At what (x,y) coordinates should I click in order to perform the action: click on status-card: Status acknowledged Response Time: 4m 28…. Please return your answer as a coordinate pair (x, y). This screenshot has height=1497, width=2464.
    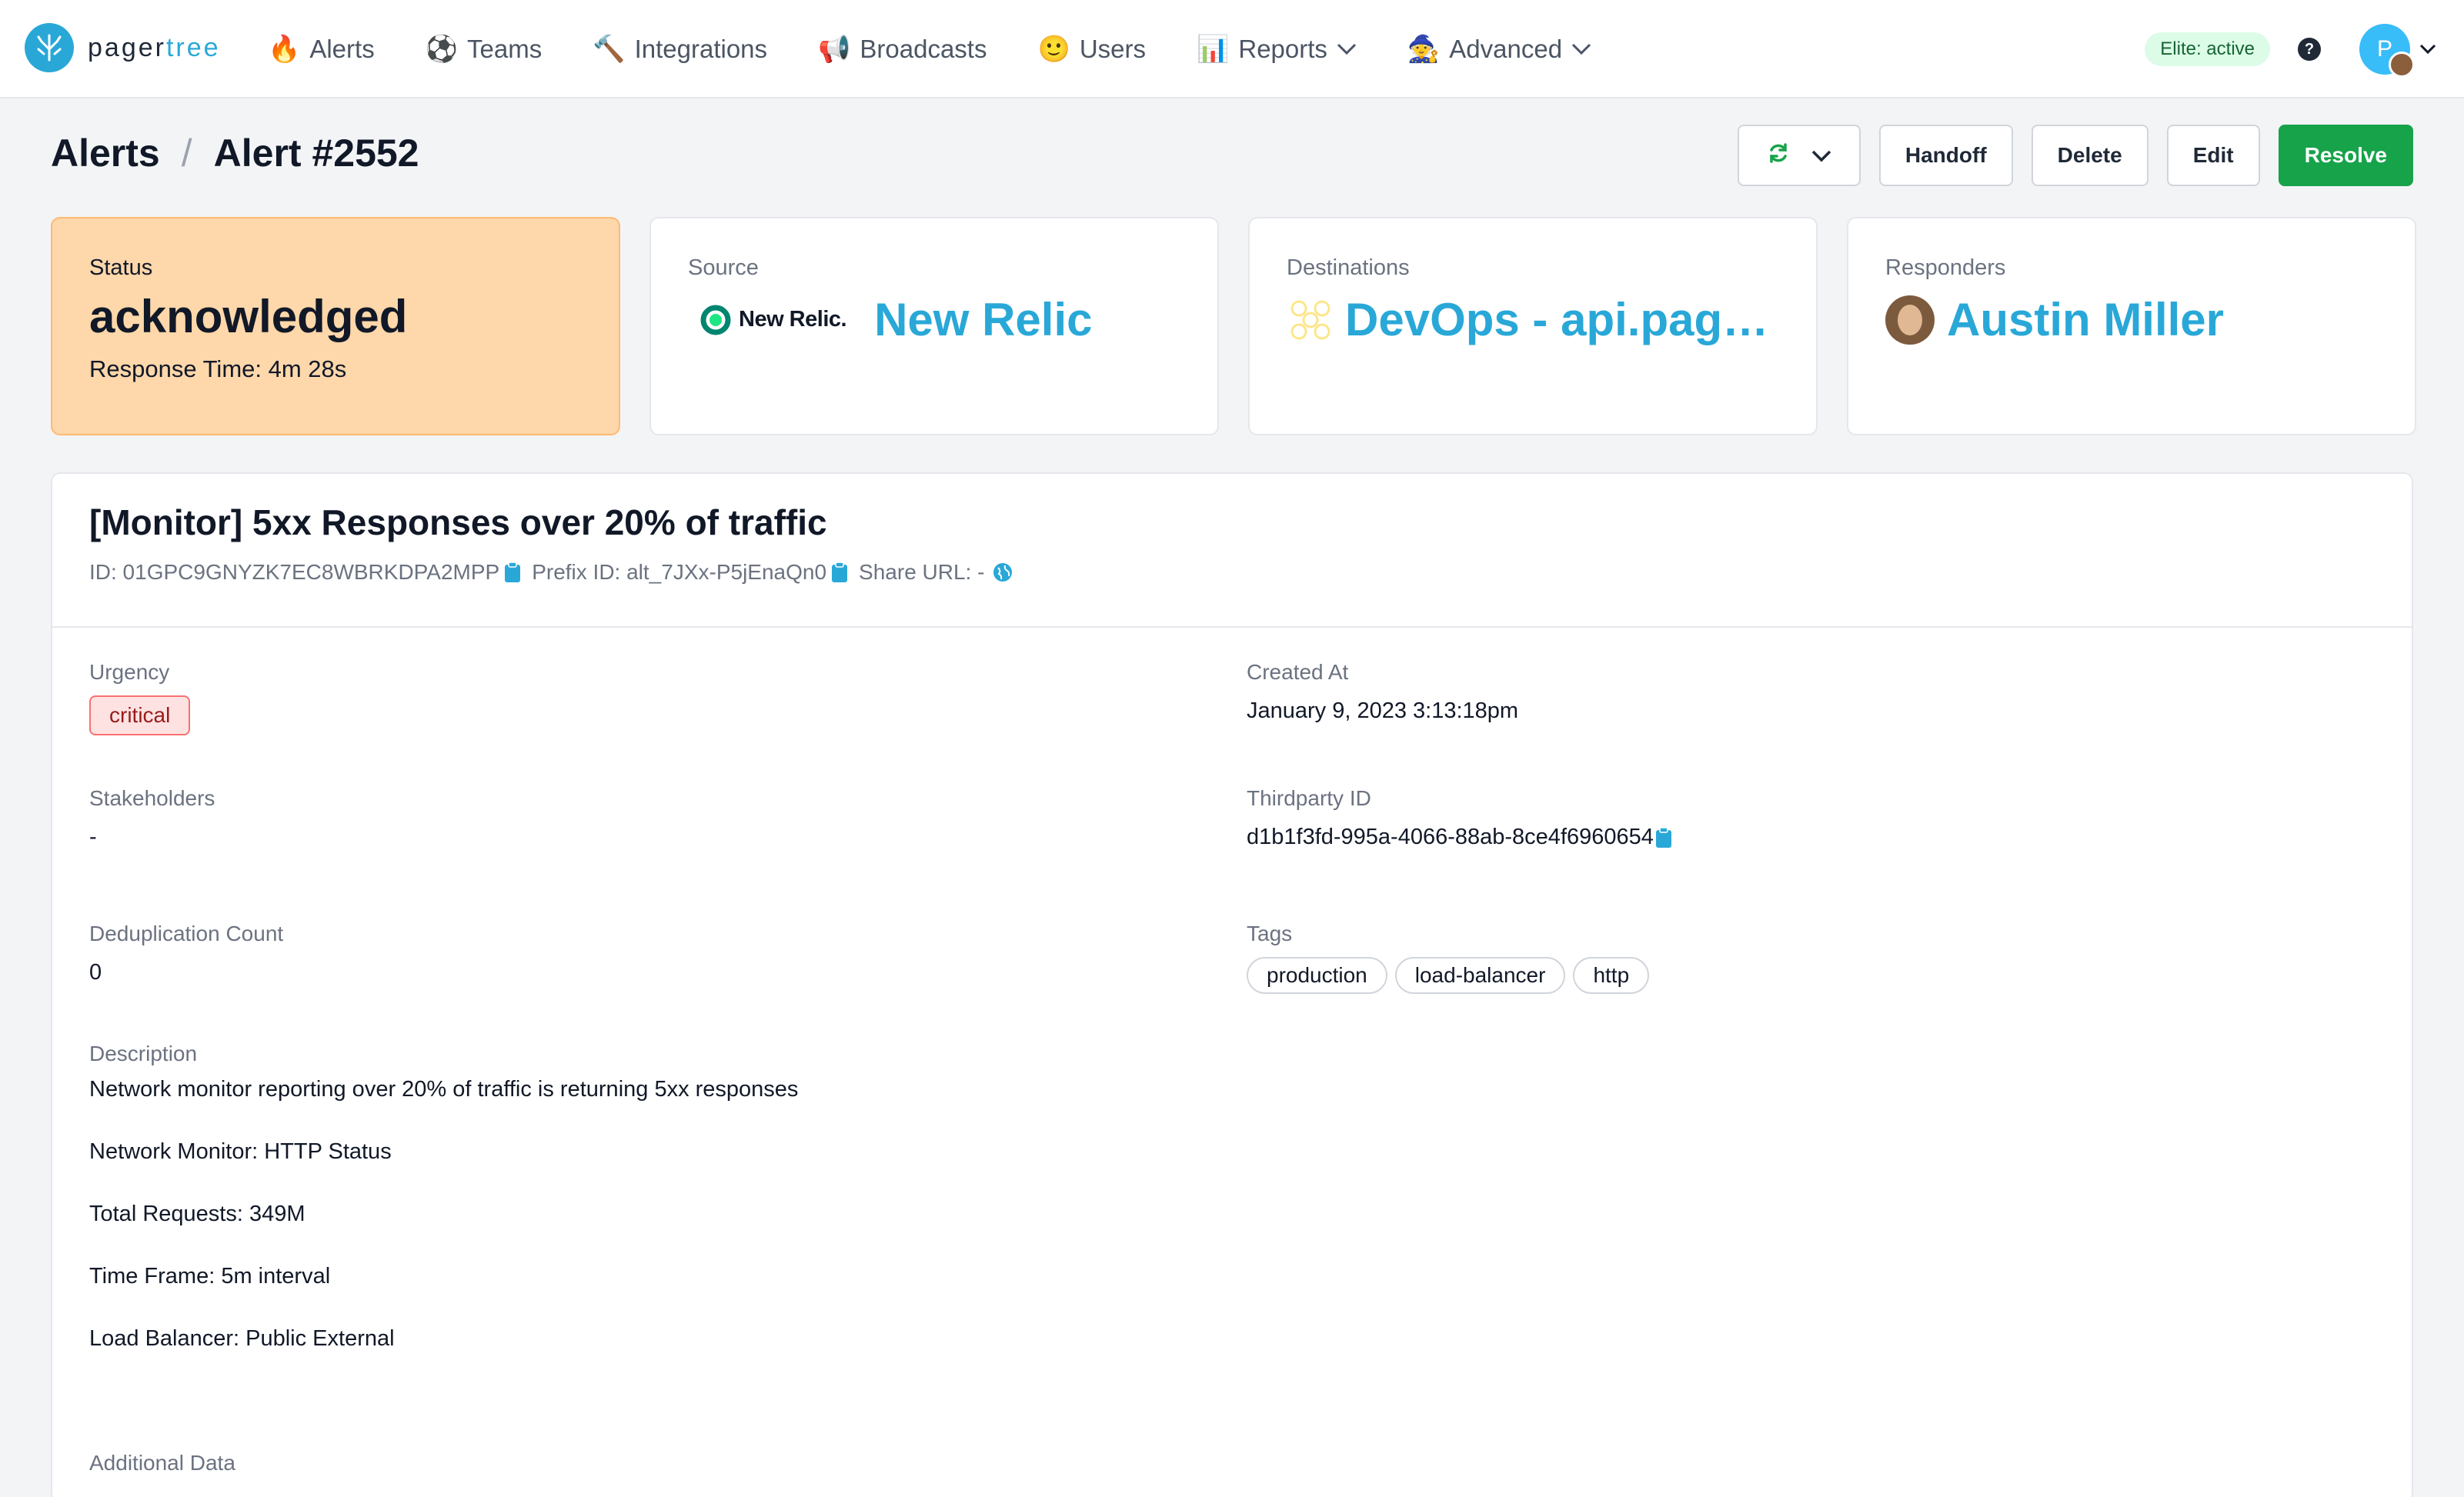
    Looking at the image, I should click on (335, 326).